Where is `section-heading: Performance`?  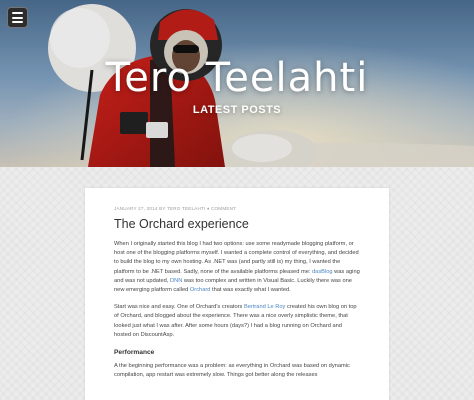
section-heading: Performance is located at coordinates (134, 353).